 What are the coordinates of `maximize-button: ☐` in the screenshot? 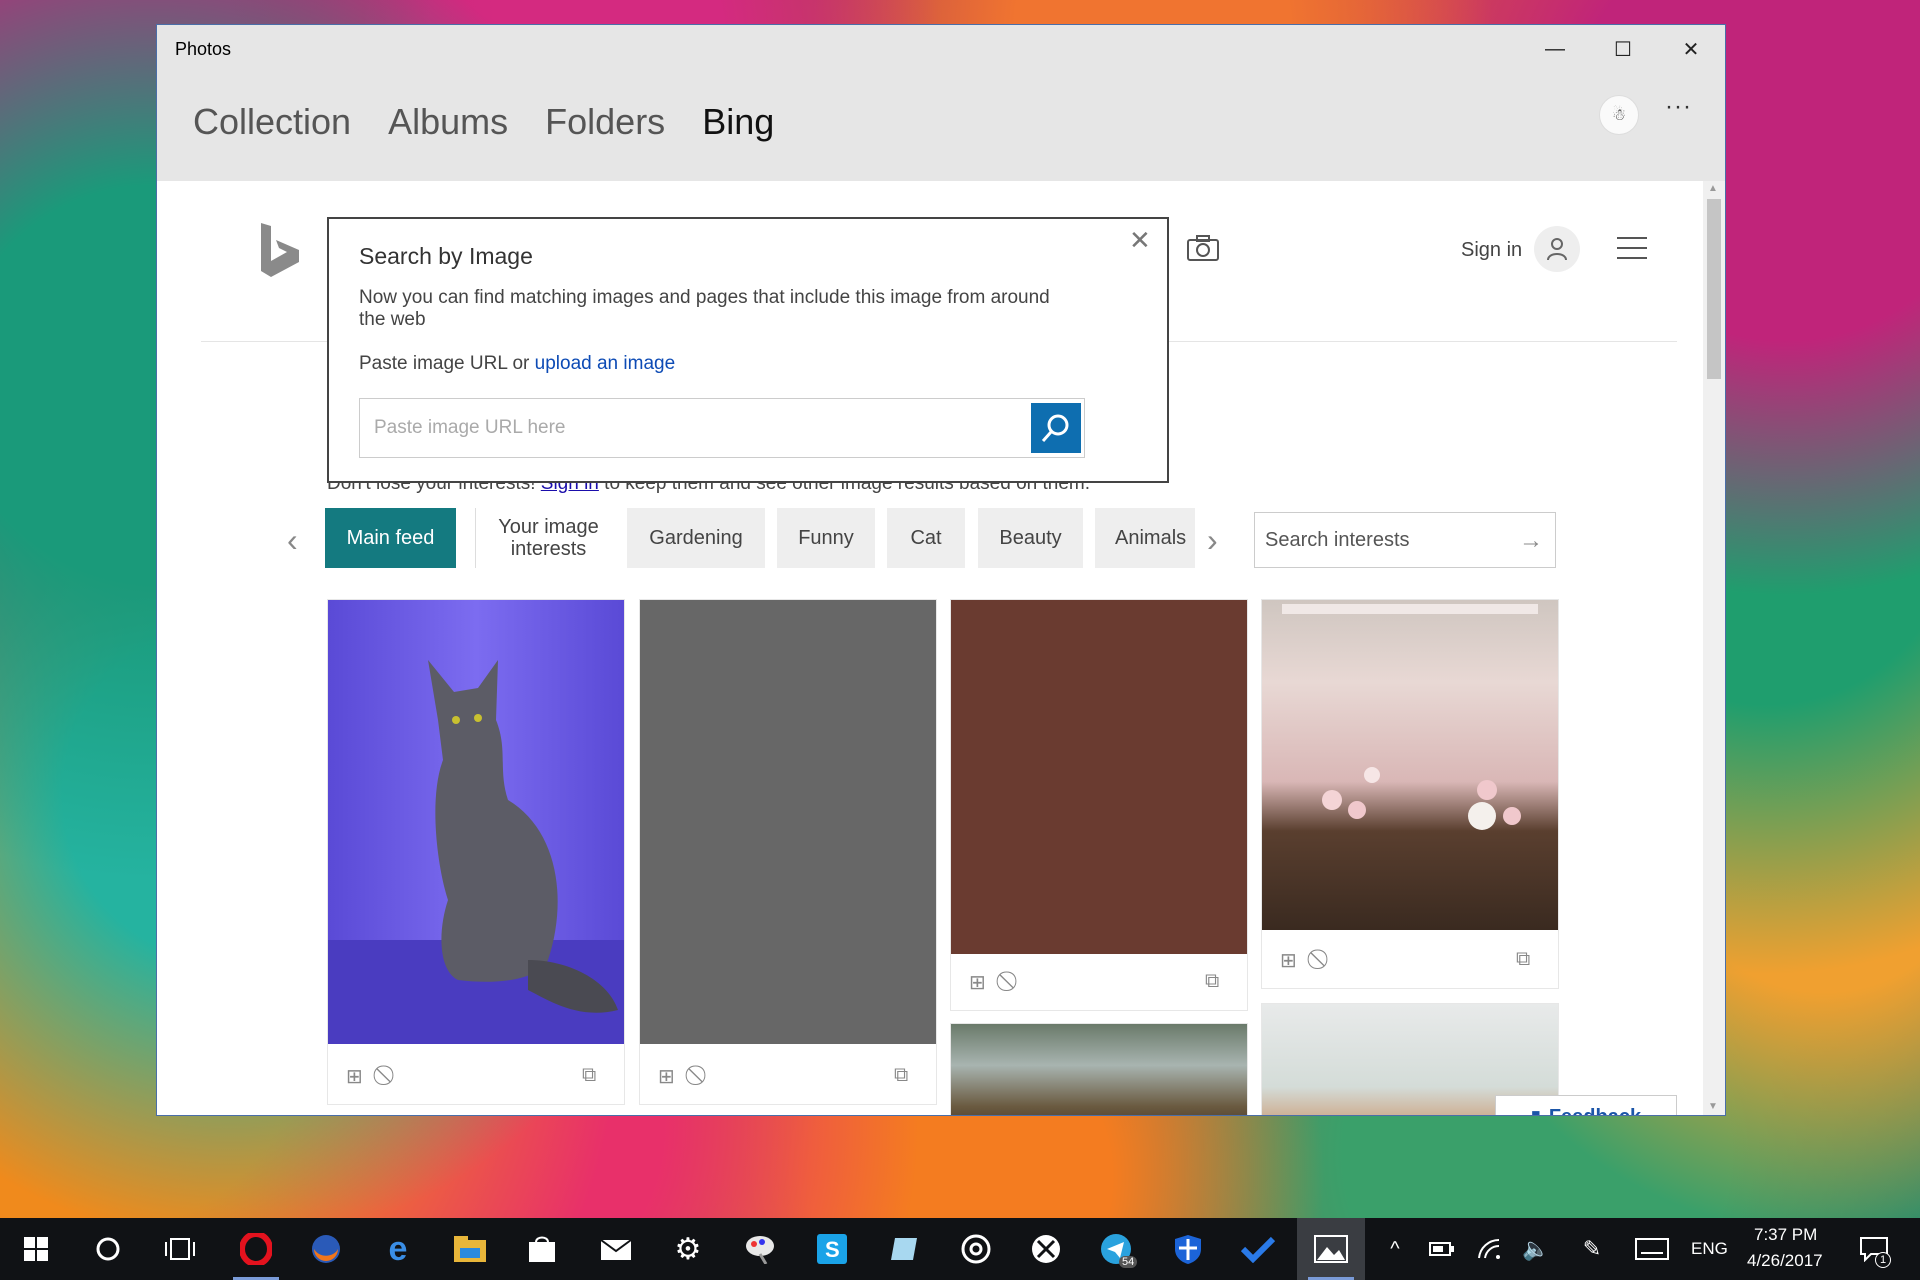 It's located at (1623, 49).